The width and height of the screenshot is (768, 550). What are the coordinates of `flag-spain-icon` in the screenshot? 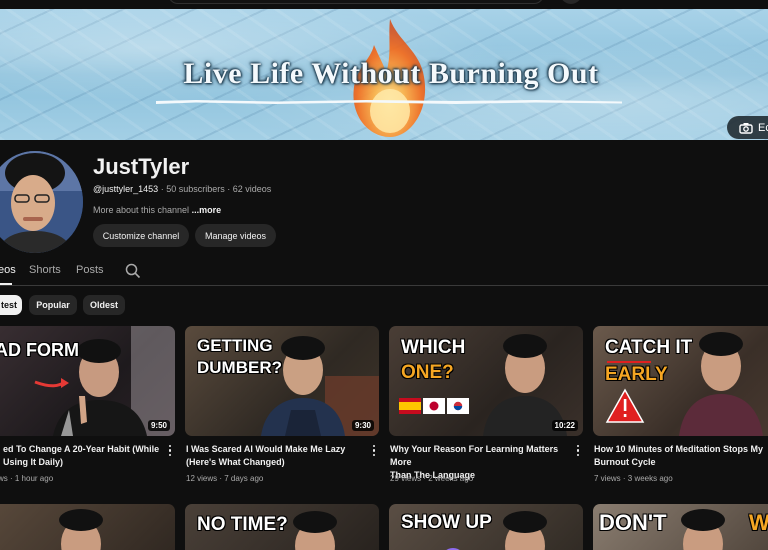 It's located at (410, 406).